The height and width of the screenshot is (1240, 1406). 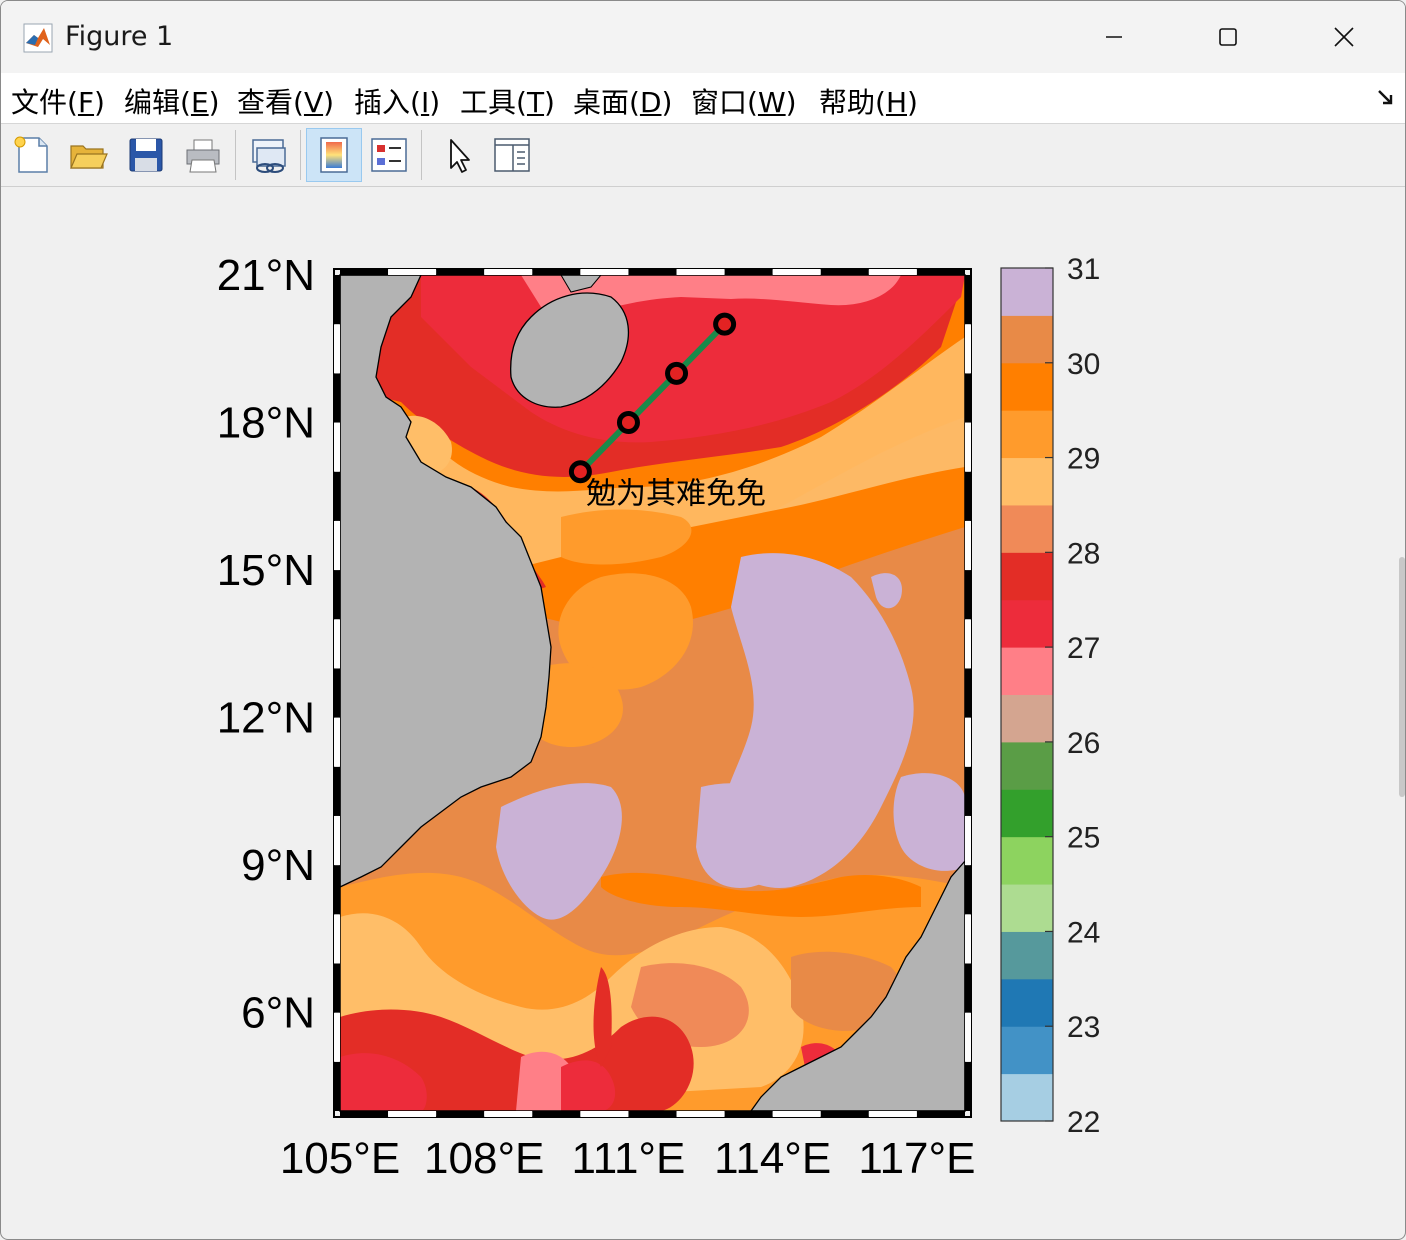 What do you see at coordinates (334, 155) in the screenshot?
I see `colorbar-button` at bounding box center [334, 155].